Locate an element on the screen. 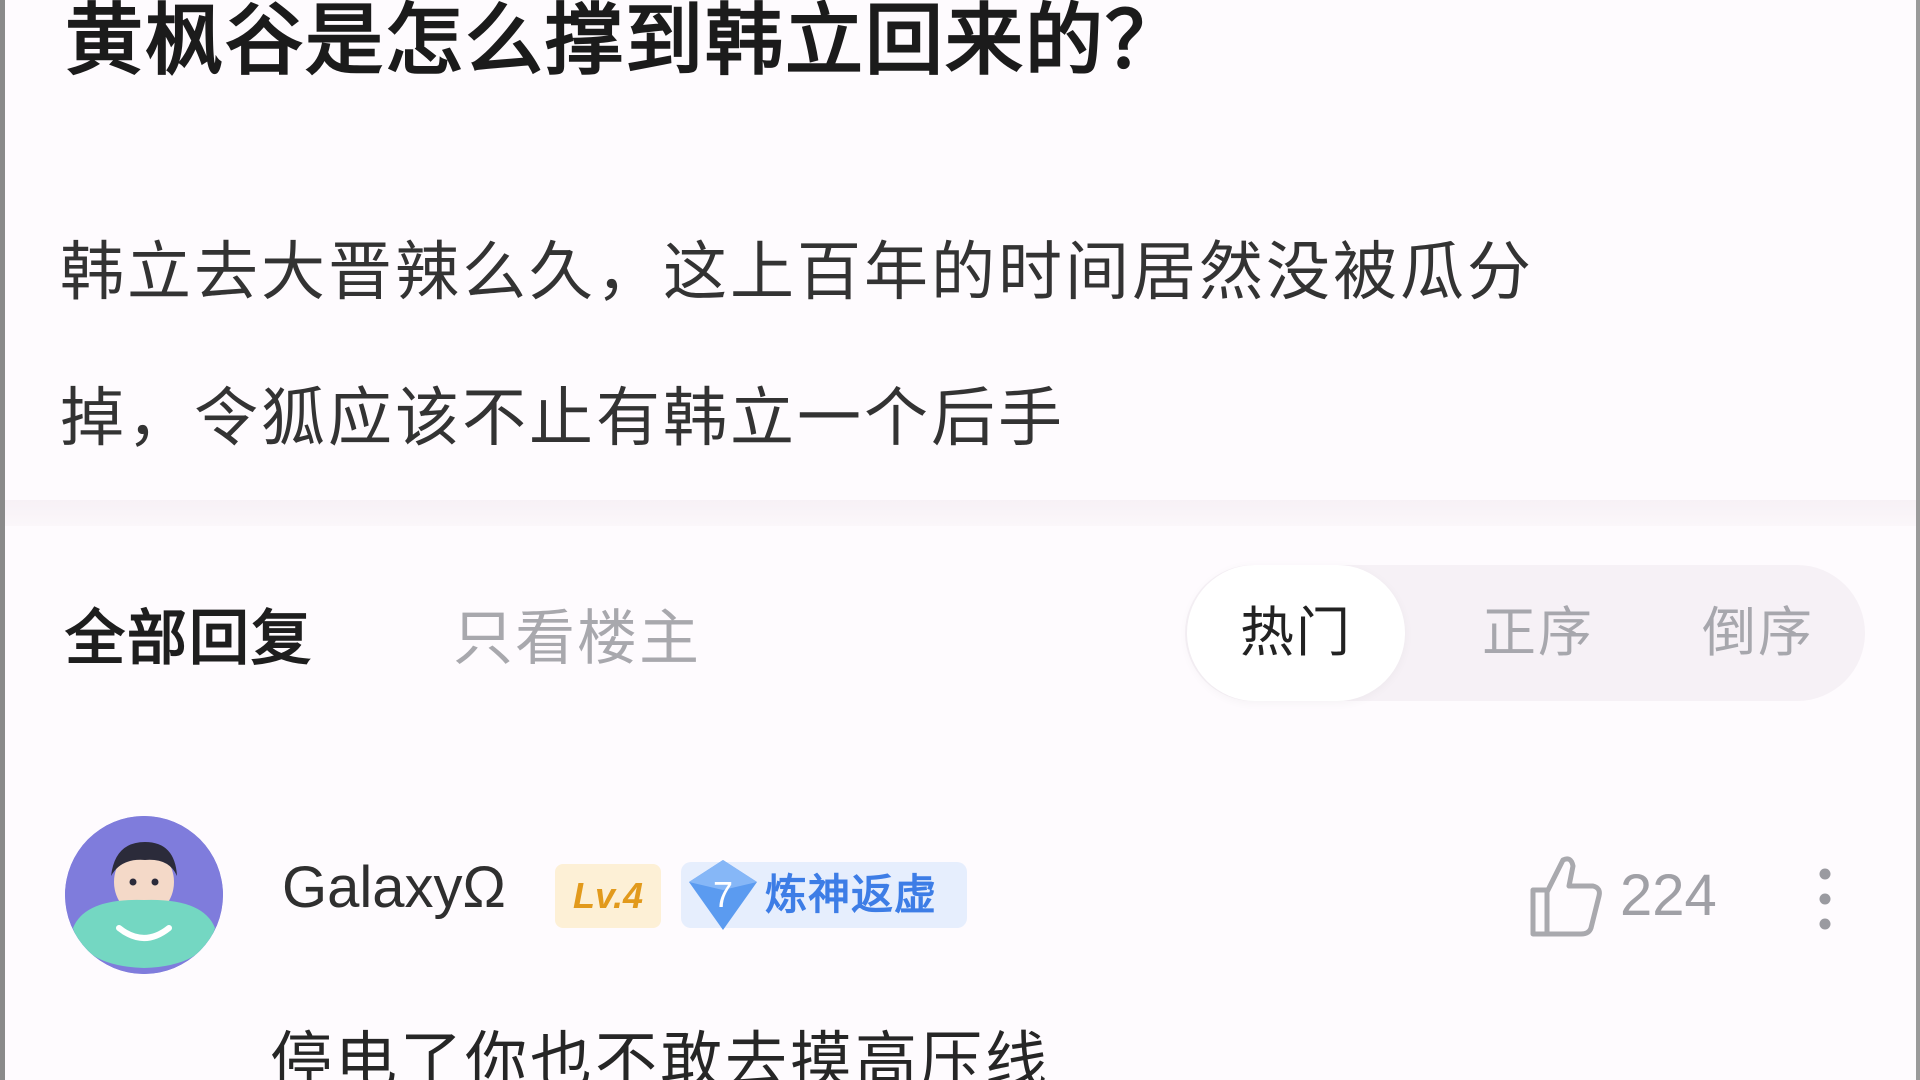  sort-descending-button: 倒序 is located at coordinates (1758, 633).